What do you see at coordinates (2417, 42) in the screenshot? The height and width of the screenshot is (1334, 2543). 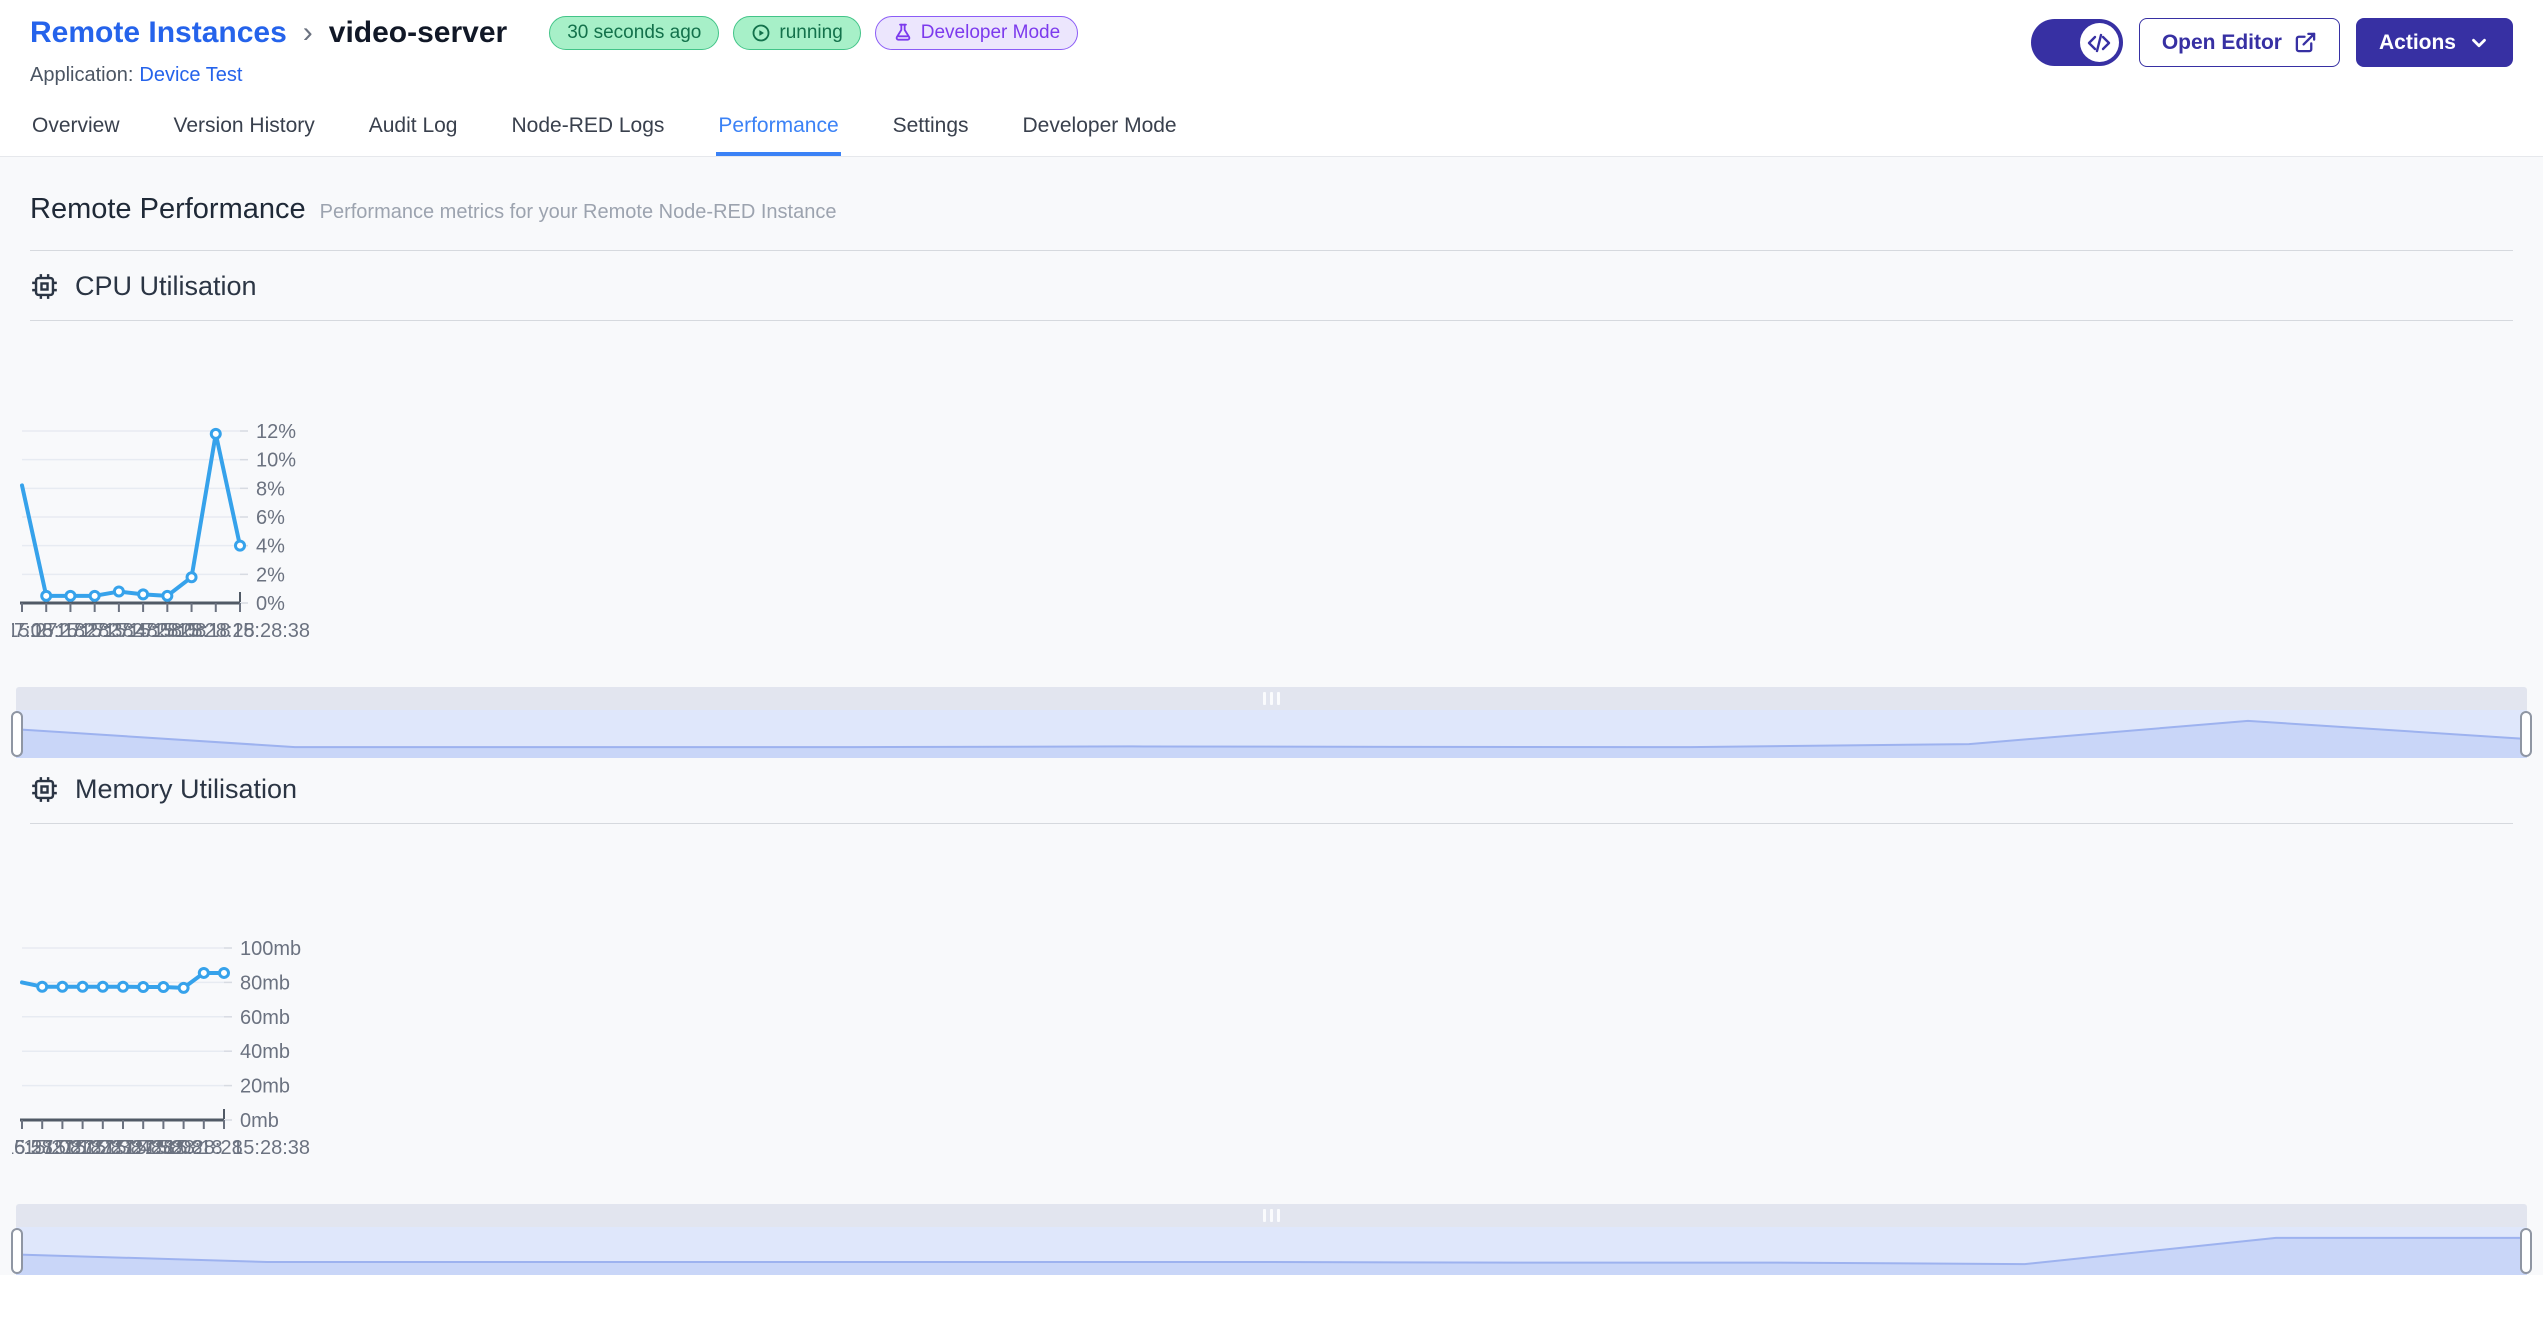 I see `actions-label: Actions` at bounding box center [2417, 42].